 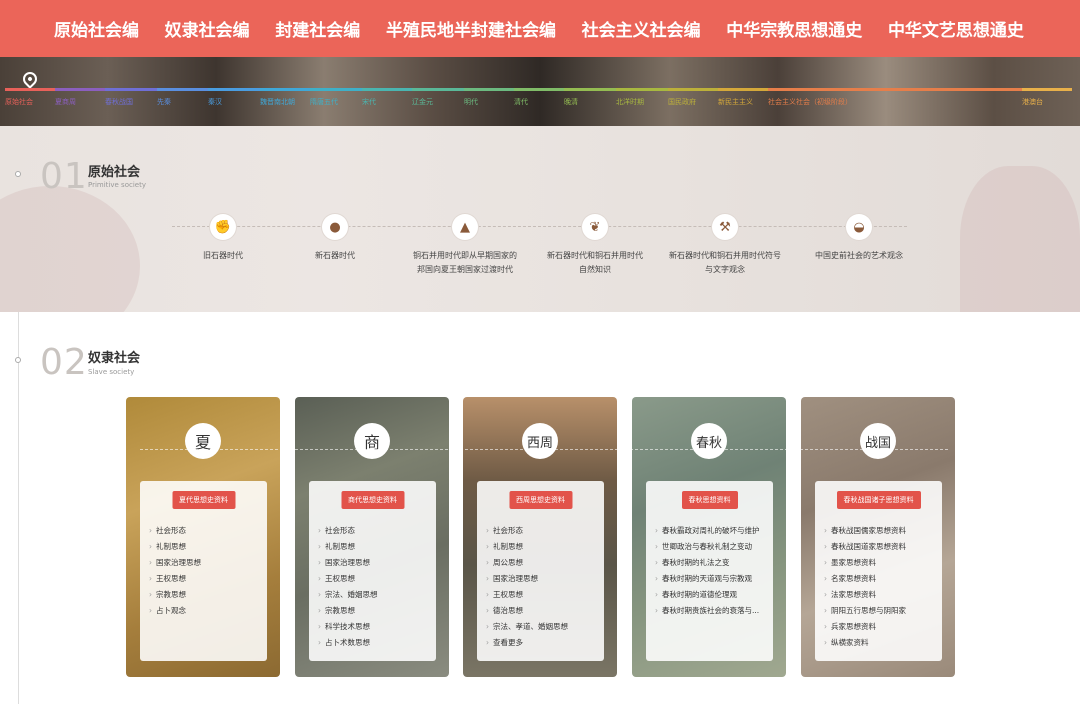 What do you see at coordinates (164, 102) in the screenshot?
I see `timeline-item: 先秦` at bounding box center [164, 102].